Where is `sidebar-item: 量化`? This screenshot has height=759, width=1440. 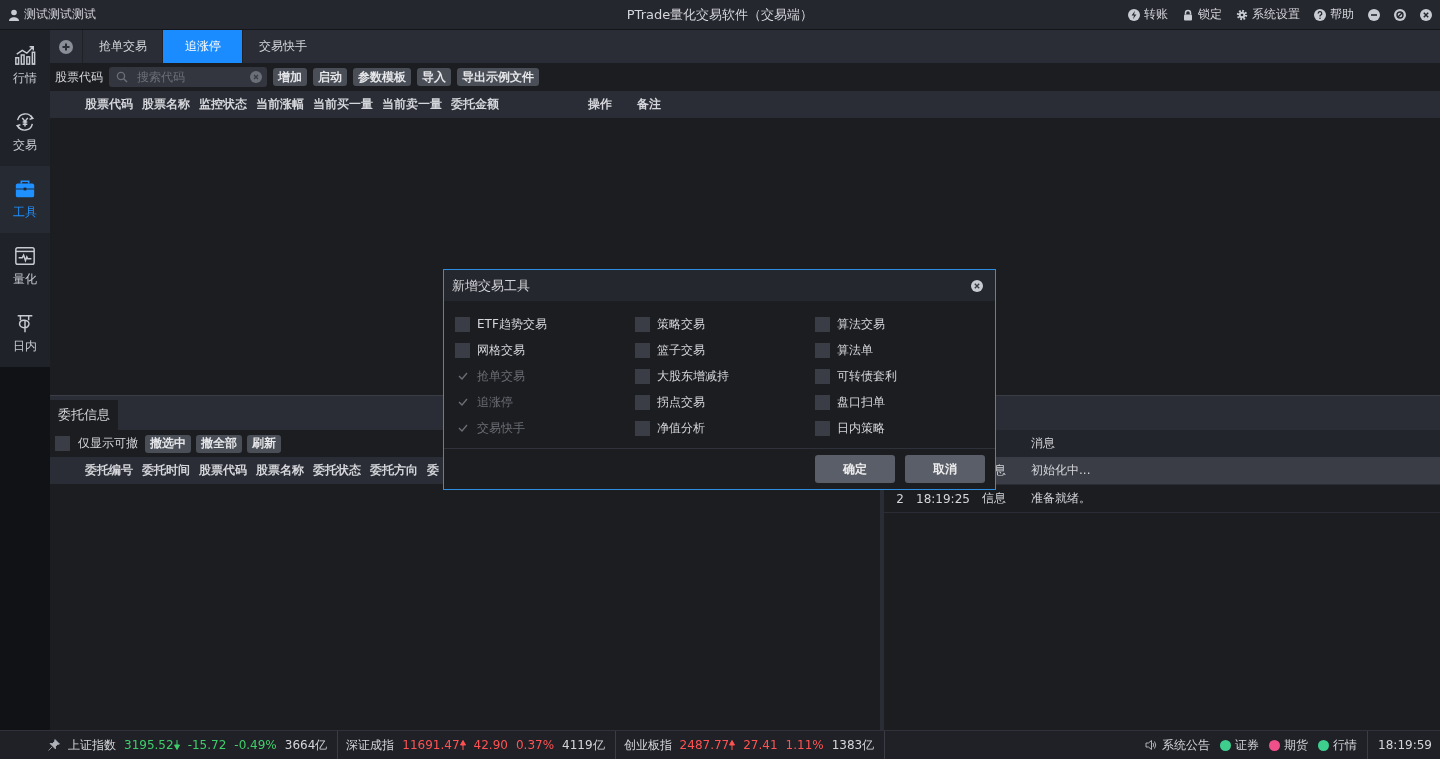 sidebar-item: 量化 is located at coordinates (25, 266).